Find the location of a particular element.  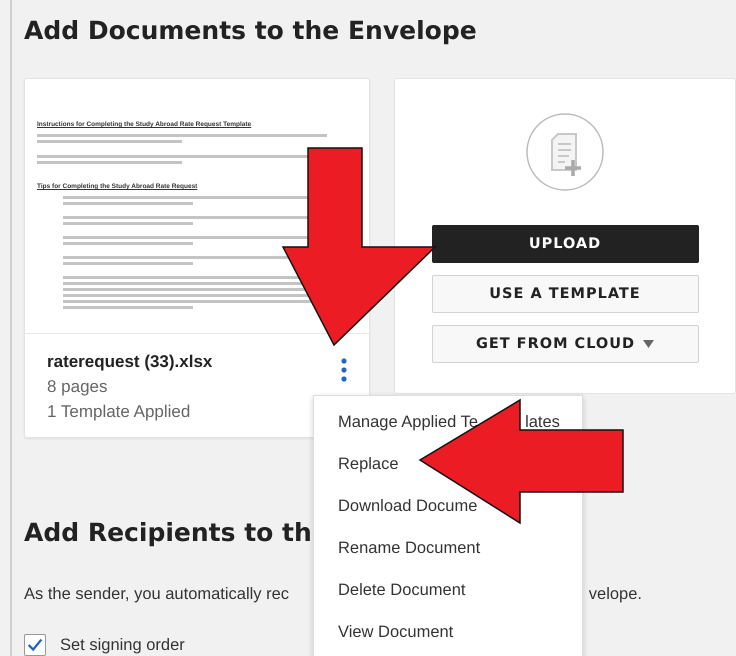

document-name: raterequest (33).xlsx is located at coordinates (129, 362).